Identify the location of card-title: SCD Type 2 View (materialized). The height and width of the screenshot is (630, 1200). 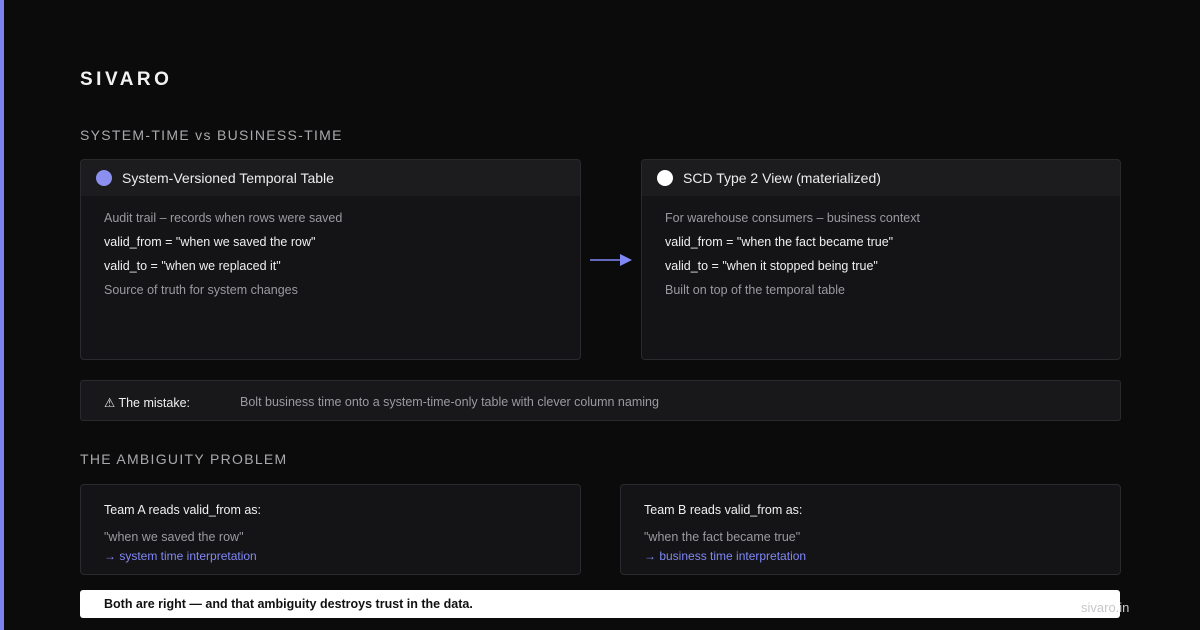
(782, 178).